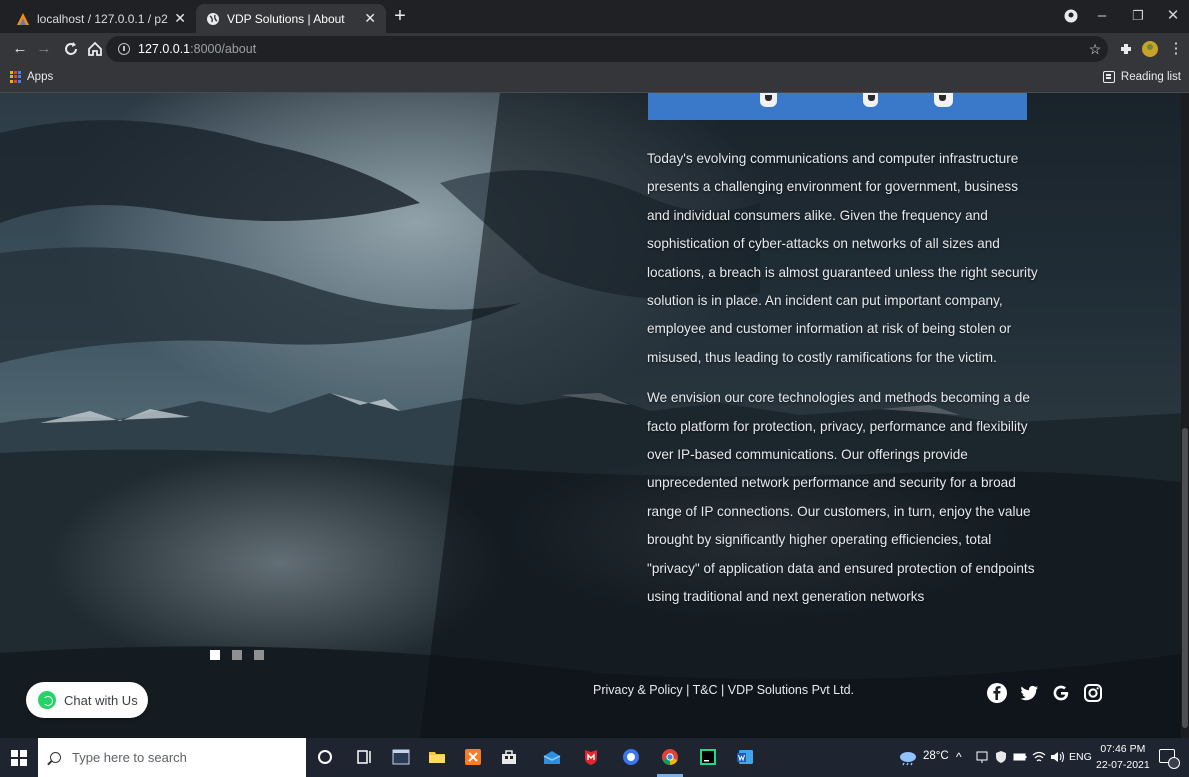 The width and height of the screenshot is (1189, 777). I want to click on weather-icon, so click(908, 757).